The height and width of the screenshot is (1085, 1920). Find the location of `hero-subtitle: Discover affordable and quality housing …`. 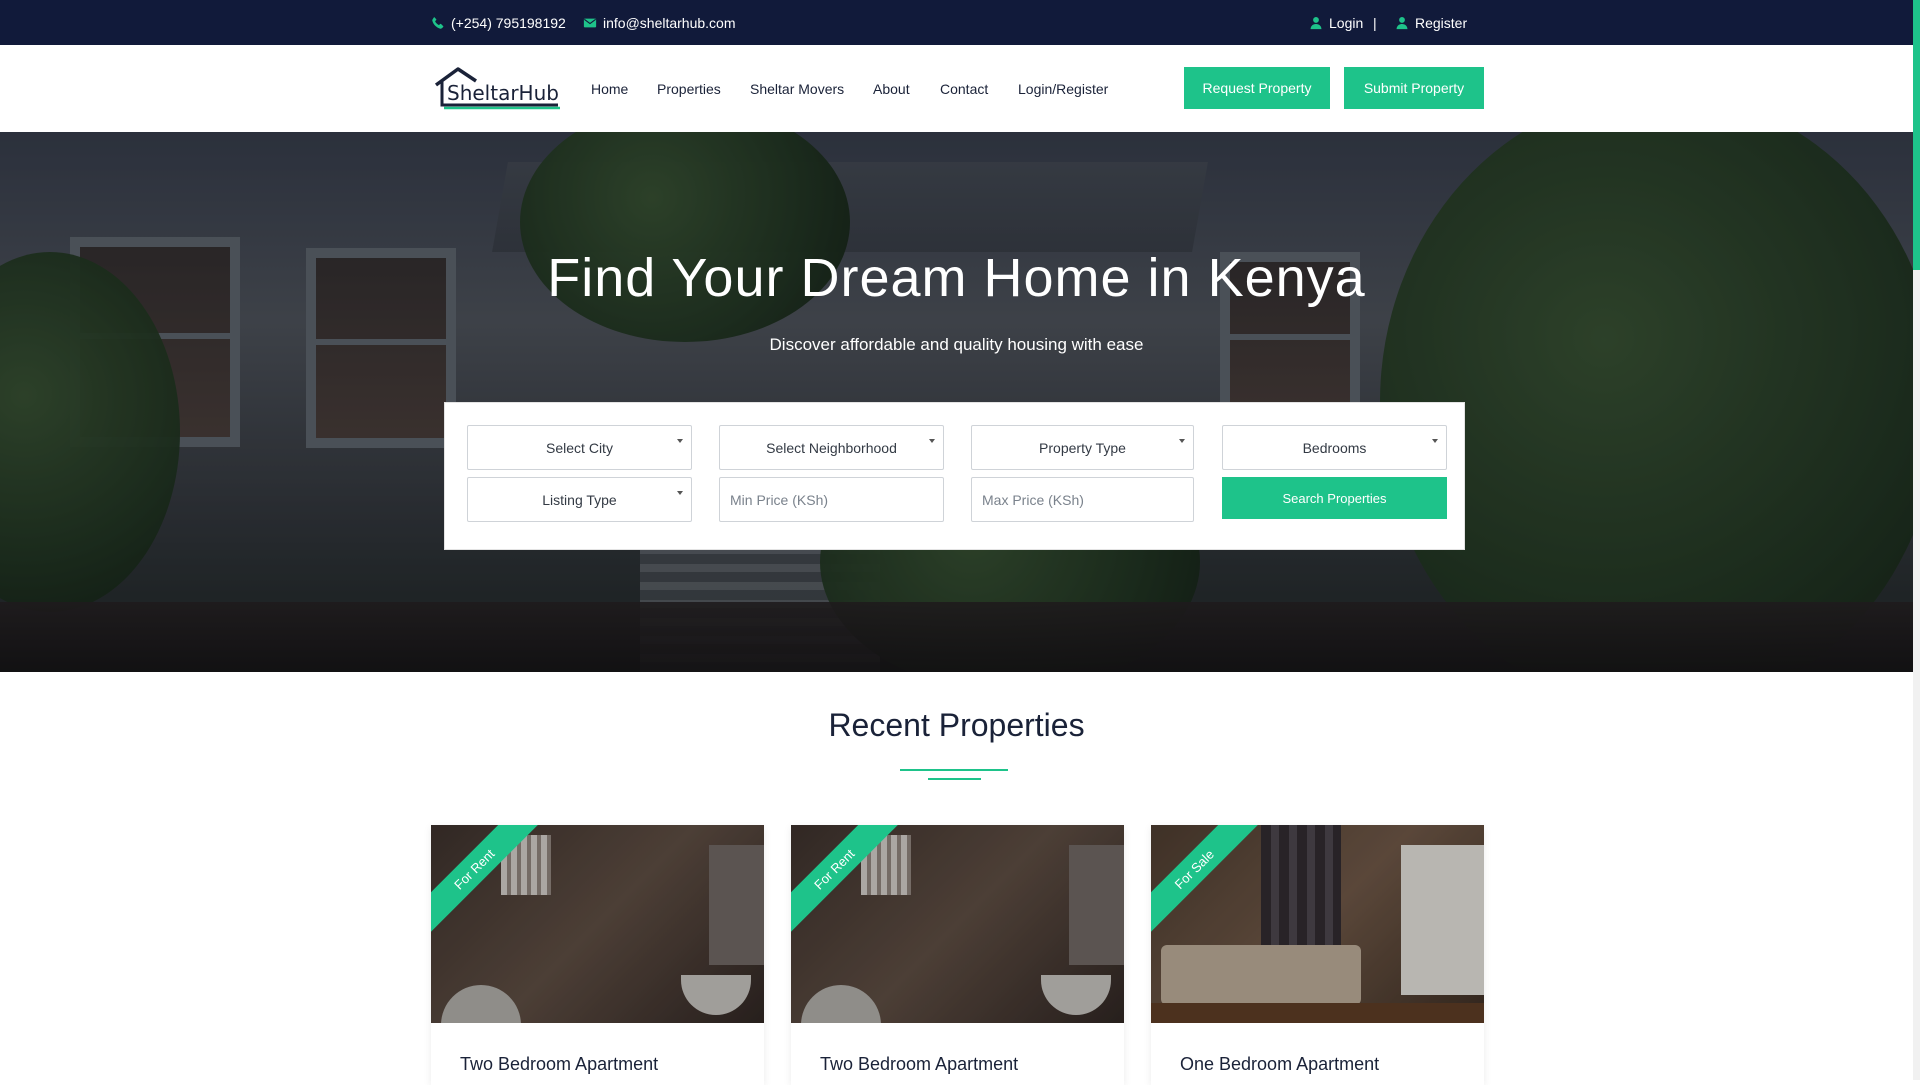

hero-subtitle: Discover affordable and quality housing … is located at coordinates (956, 344).